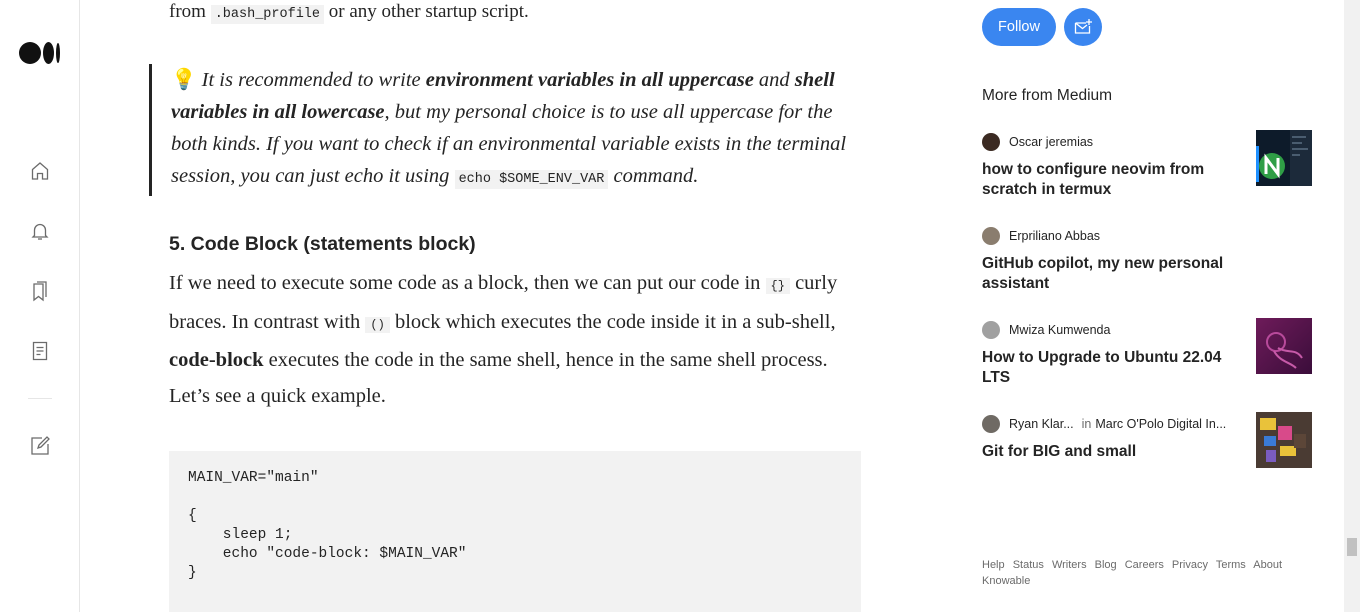 This screenshot has width=1360, height=612. Describe the element at coordinates (1107, 368) in the screenshot. I see `story-title: How to Upgrade to Ubuntu 22.04 LTS` at that location.